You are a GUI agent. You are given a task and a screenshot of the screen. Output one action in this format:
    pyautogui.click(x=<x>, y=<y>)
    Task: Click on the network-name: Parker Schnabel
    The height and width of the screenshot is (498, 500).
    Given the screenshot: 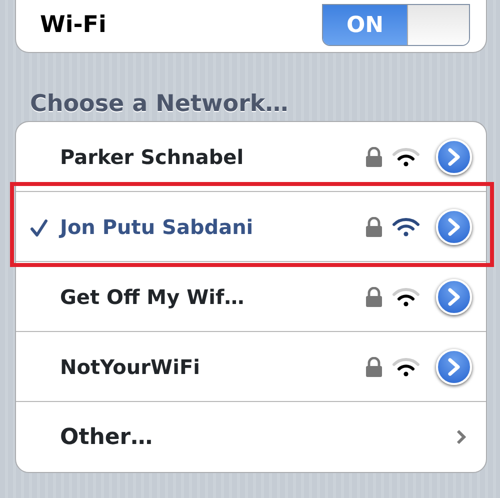 What is the action you would take?
    pyautogui.click(x=152, y=157)
    